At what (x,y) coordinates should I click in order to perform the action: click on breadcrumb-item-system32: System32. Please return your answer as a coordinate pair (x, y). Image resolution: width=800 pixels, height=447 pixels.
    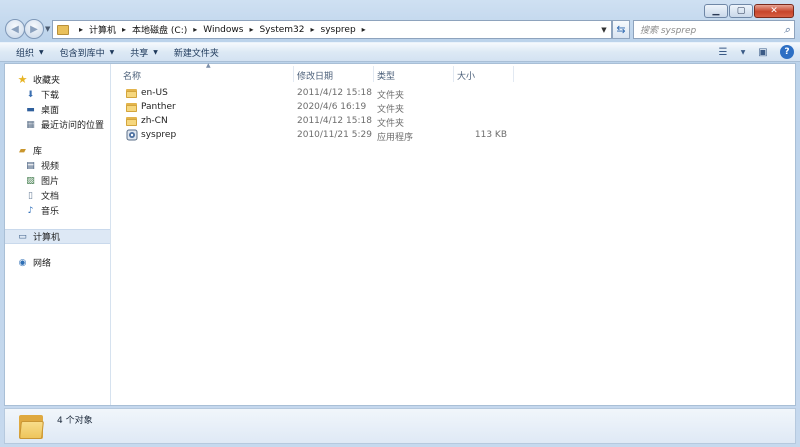
    Looking at the image, I should click on (281, 30).